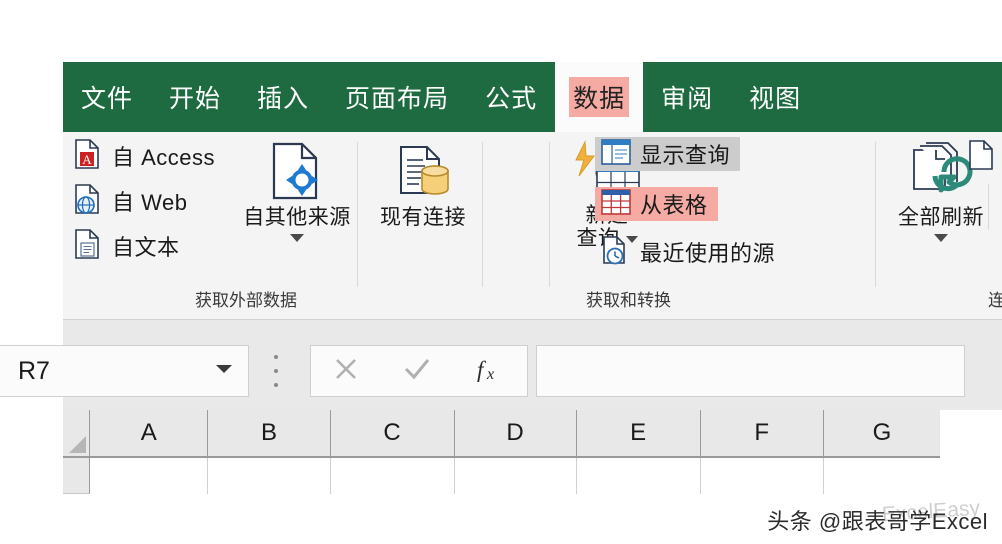  I want to click on mini-divider, so click(988, 207).